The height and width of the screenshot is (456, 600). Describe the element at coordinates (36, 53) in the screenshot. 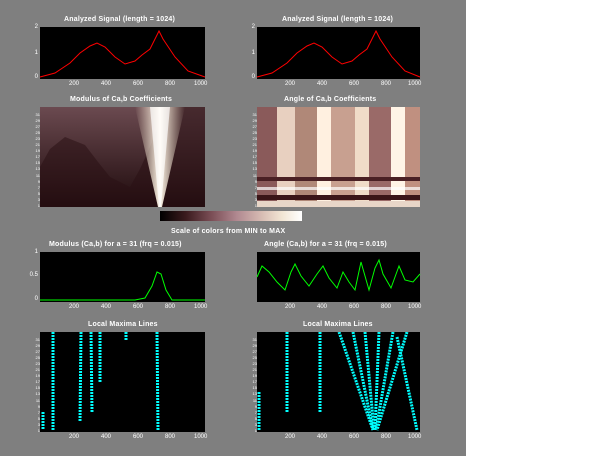

I see `signal-left-ytick-1: 1` at that location.